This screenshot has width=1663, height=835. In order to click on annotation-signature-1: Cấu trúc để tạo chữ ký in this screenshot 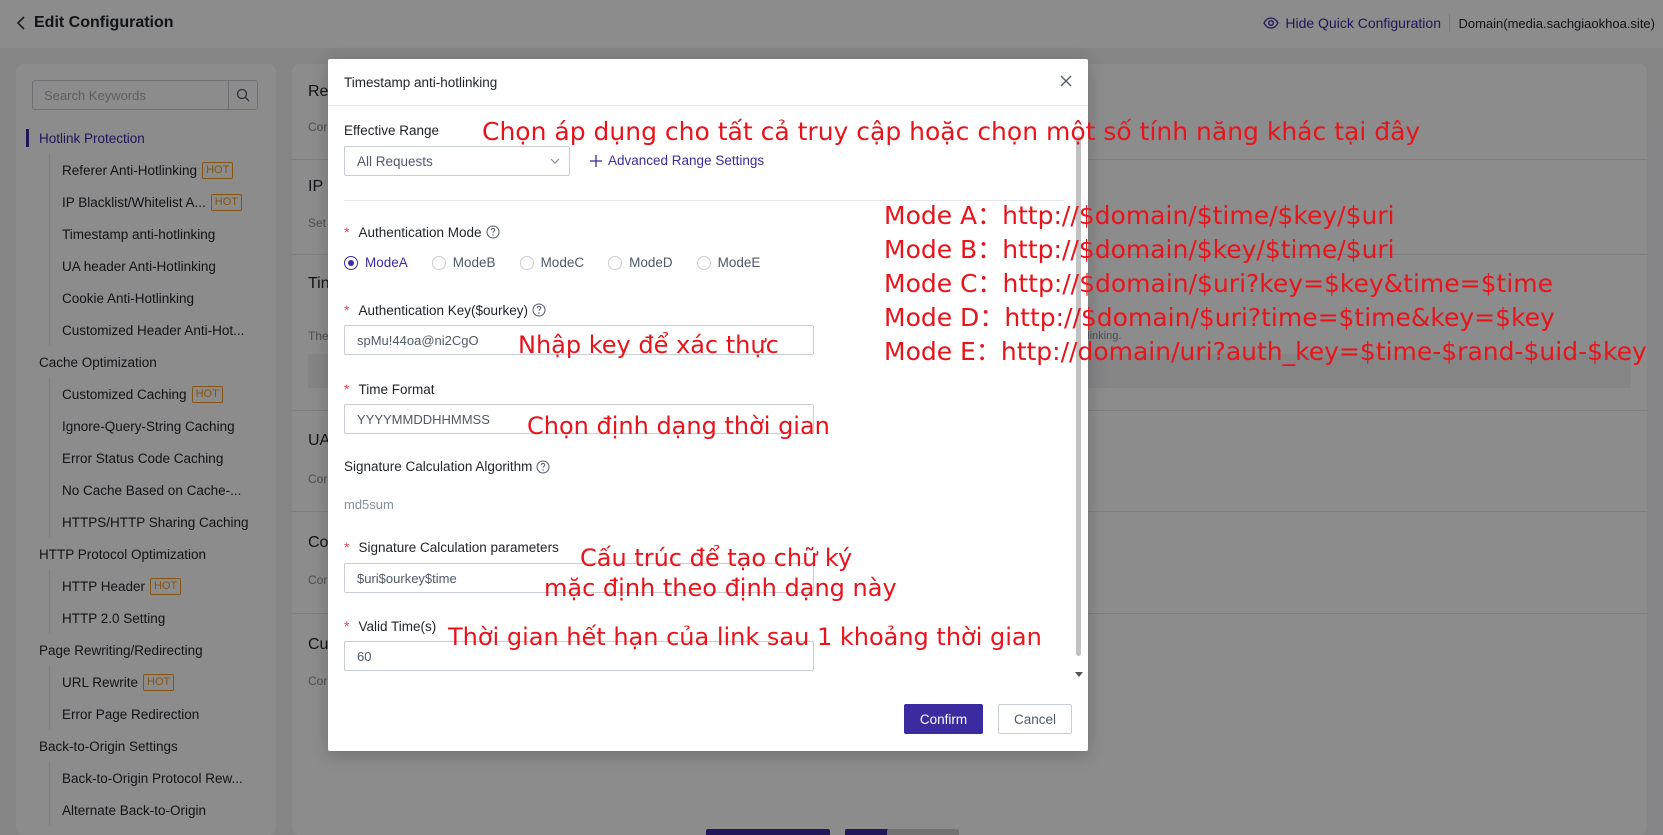, I will do `click(716, 558)`.